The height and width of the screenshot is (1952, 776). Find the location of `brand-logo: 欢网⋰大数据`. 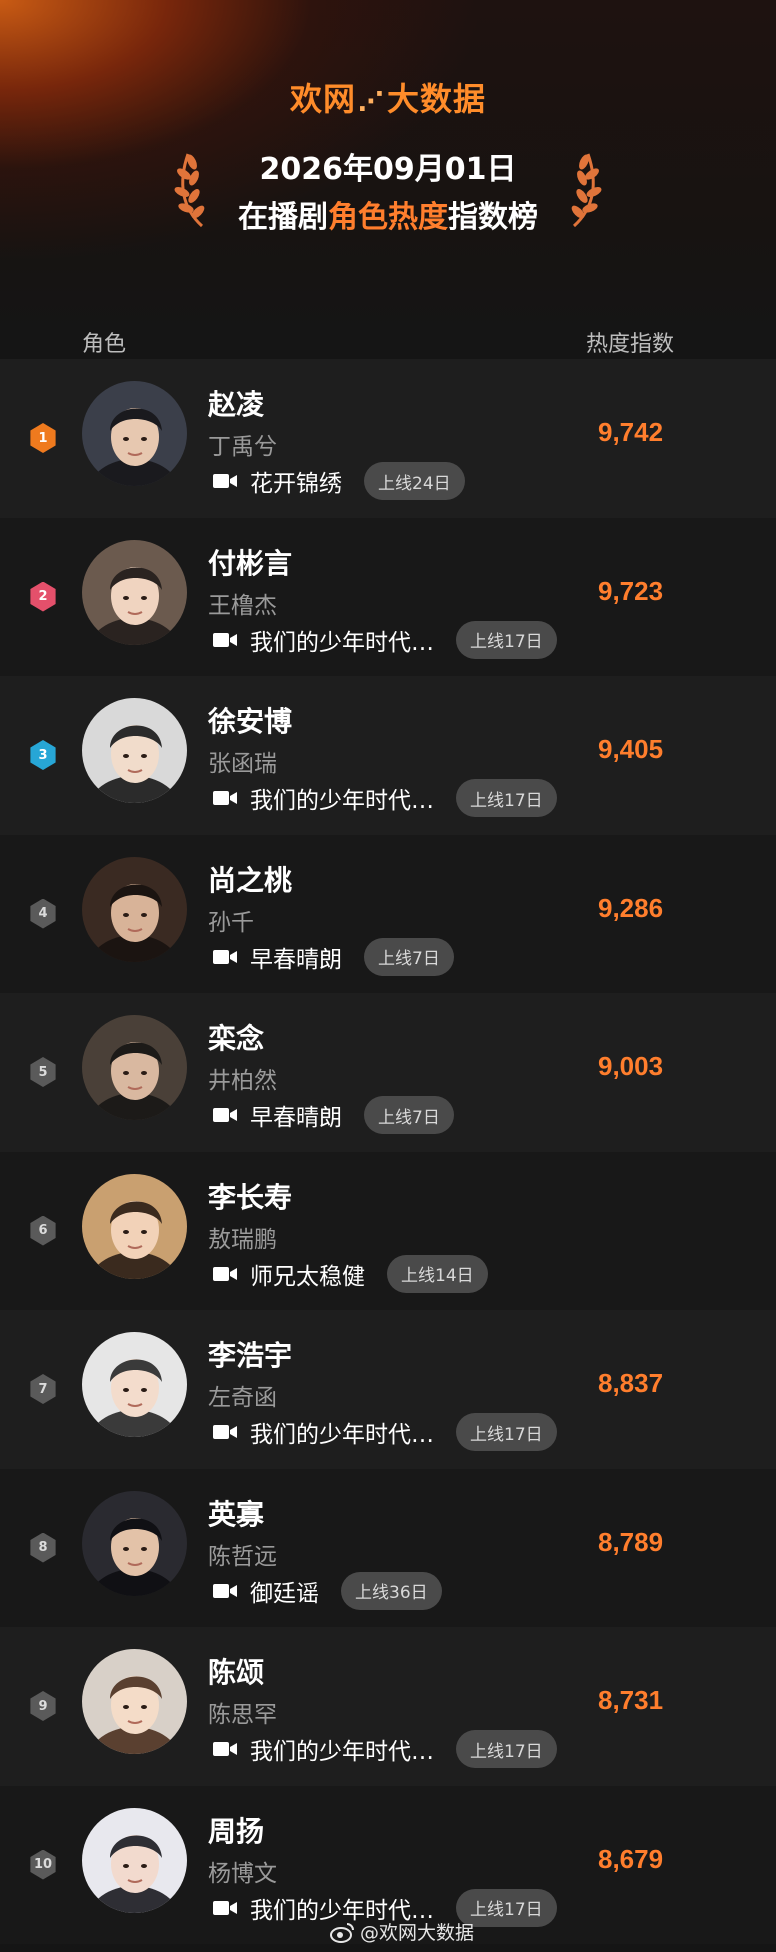

brand-logo: 欢网⋰大数据 is located at coordinates (388, 97).